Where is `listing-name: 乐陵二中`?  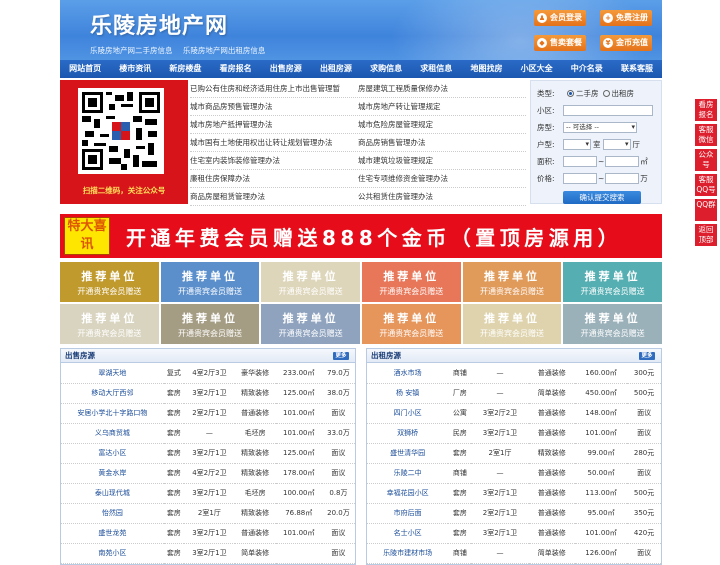
listing-name: 乐陵二中 is located at coordinates (408, 473).